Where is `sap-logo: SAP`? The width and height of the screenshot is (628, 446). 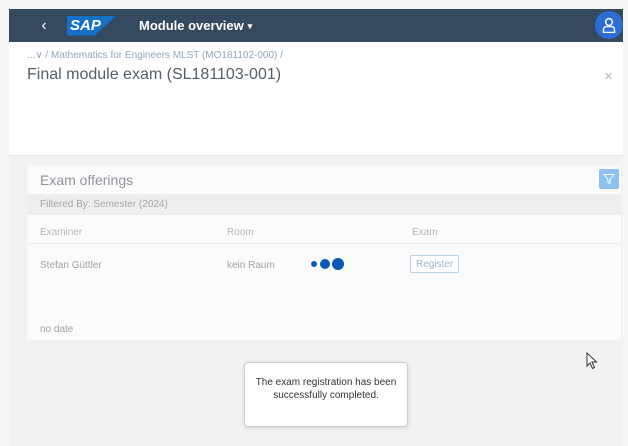
sap-logo: SAP is located at coordinates (92, 25).